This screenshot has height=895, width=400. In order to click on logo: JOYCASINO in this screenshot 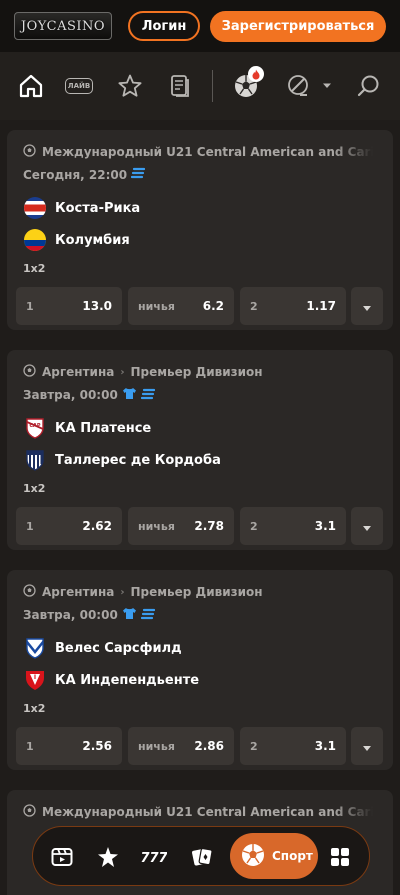, I will do `click(63, 26)`.